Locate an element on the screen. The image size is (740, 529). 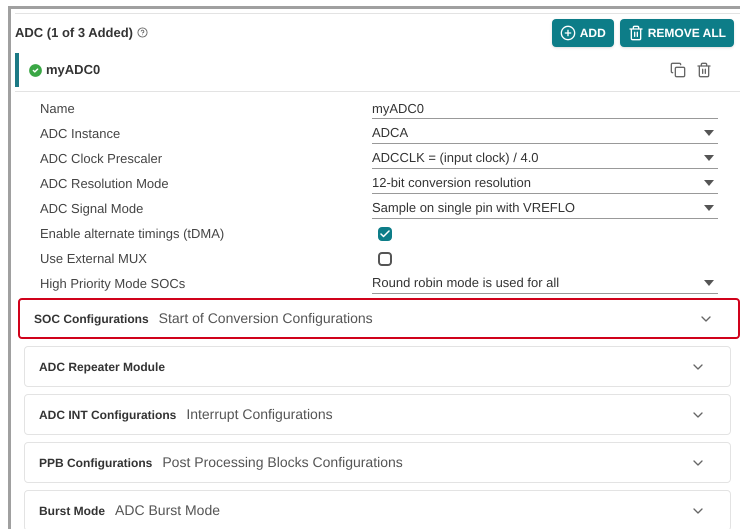
dropdown-field: ADCA is located at coordinates (545, 134).